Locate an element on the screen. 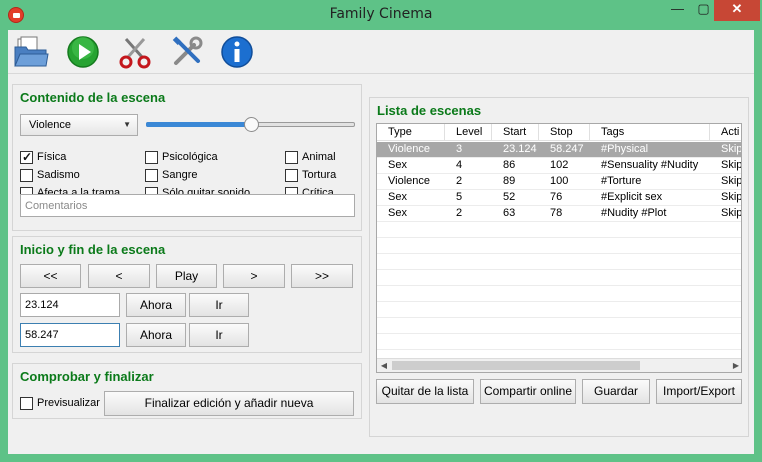 The height and width of the screenshot is (462, 762). column-header-start: Start is located at coordinates (515, 132).